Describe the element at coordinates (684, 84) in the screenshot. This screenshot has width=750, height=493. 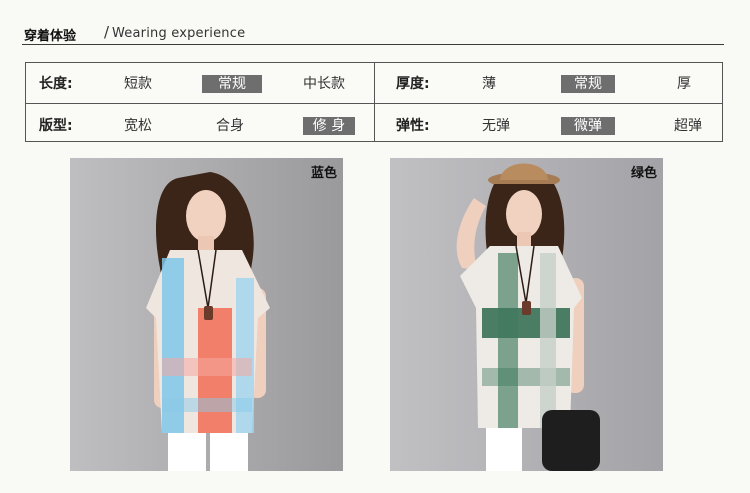
I see `thickness-option-thick: 厚` at that location.